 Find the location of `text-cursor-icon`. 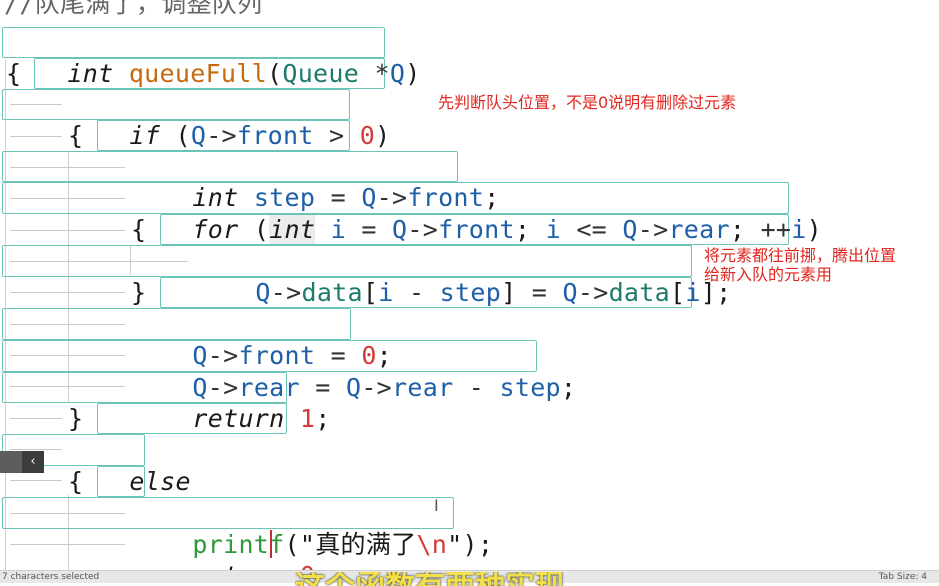

text-cursor-icon is located at coordinates (271, 544).